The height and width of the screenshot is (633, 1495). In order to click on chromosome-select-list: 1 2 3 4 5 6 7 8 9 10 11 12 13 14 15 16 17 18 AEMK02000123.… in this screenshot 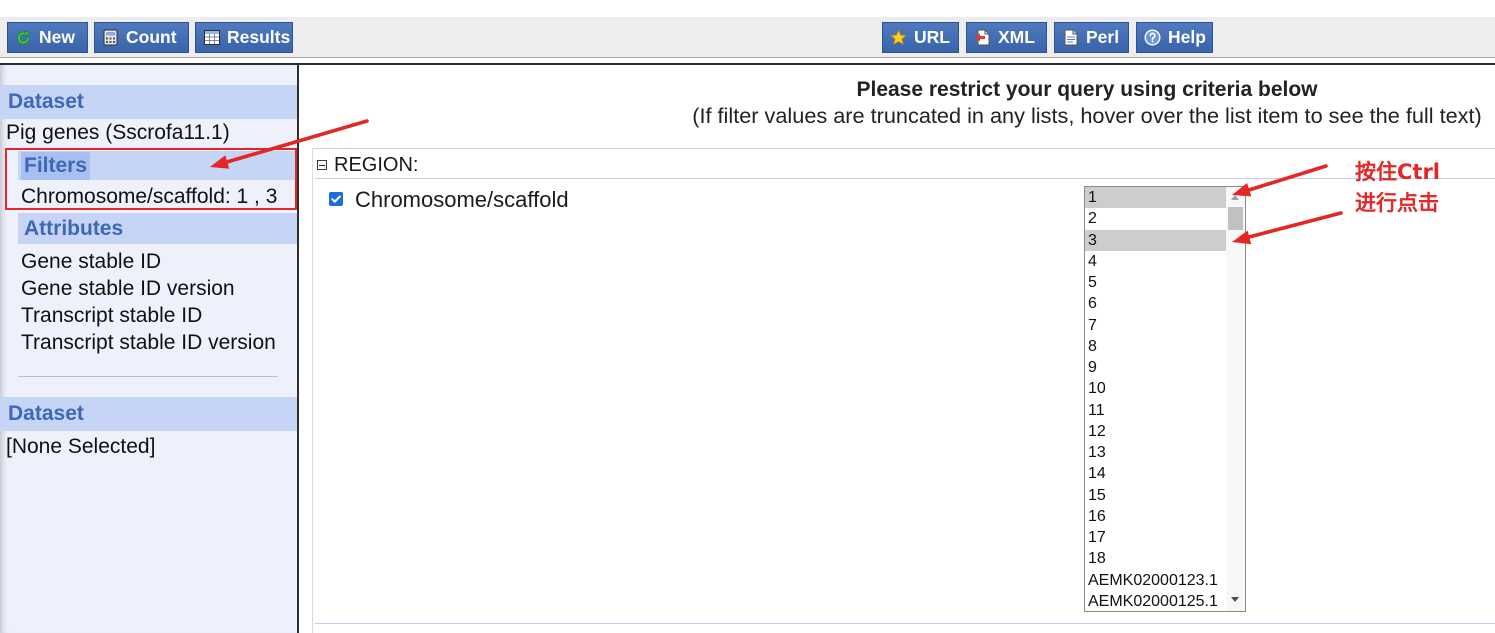, I will do `click(1165, 399)`.